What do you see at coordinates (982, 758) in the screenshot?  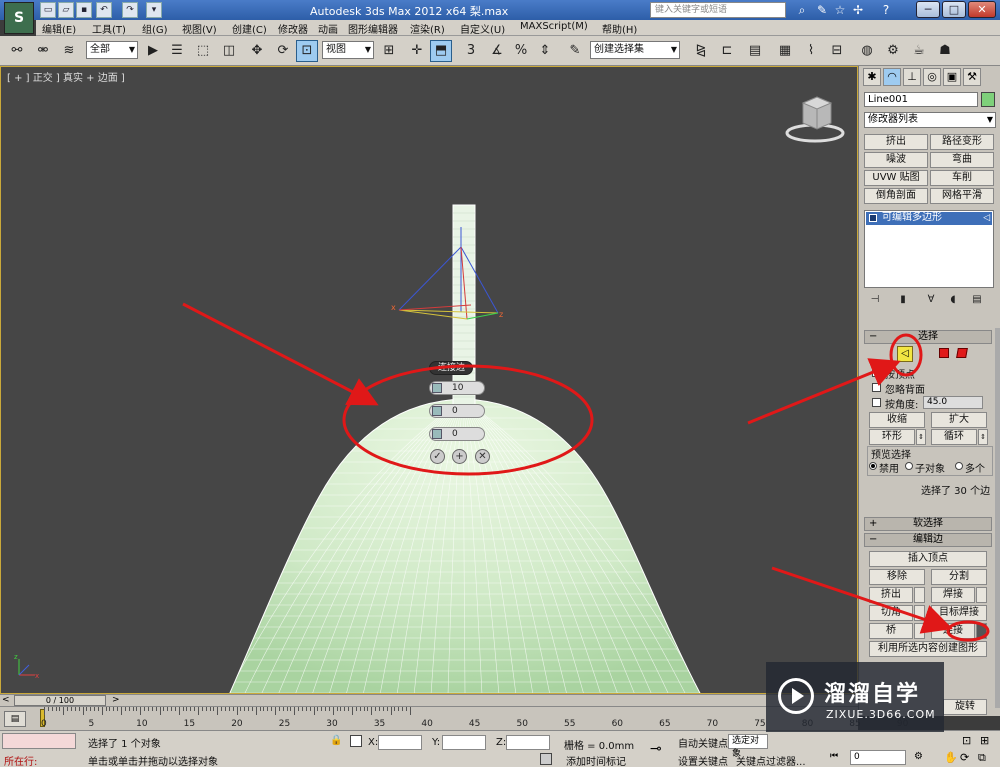 I see `maximize-viewport-icon: ⧉` at bounding box center [982, 758].